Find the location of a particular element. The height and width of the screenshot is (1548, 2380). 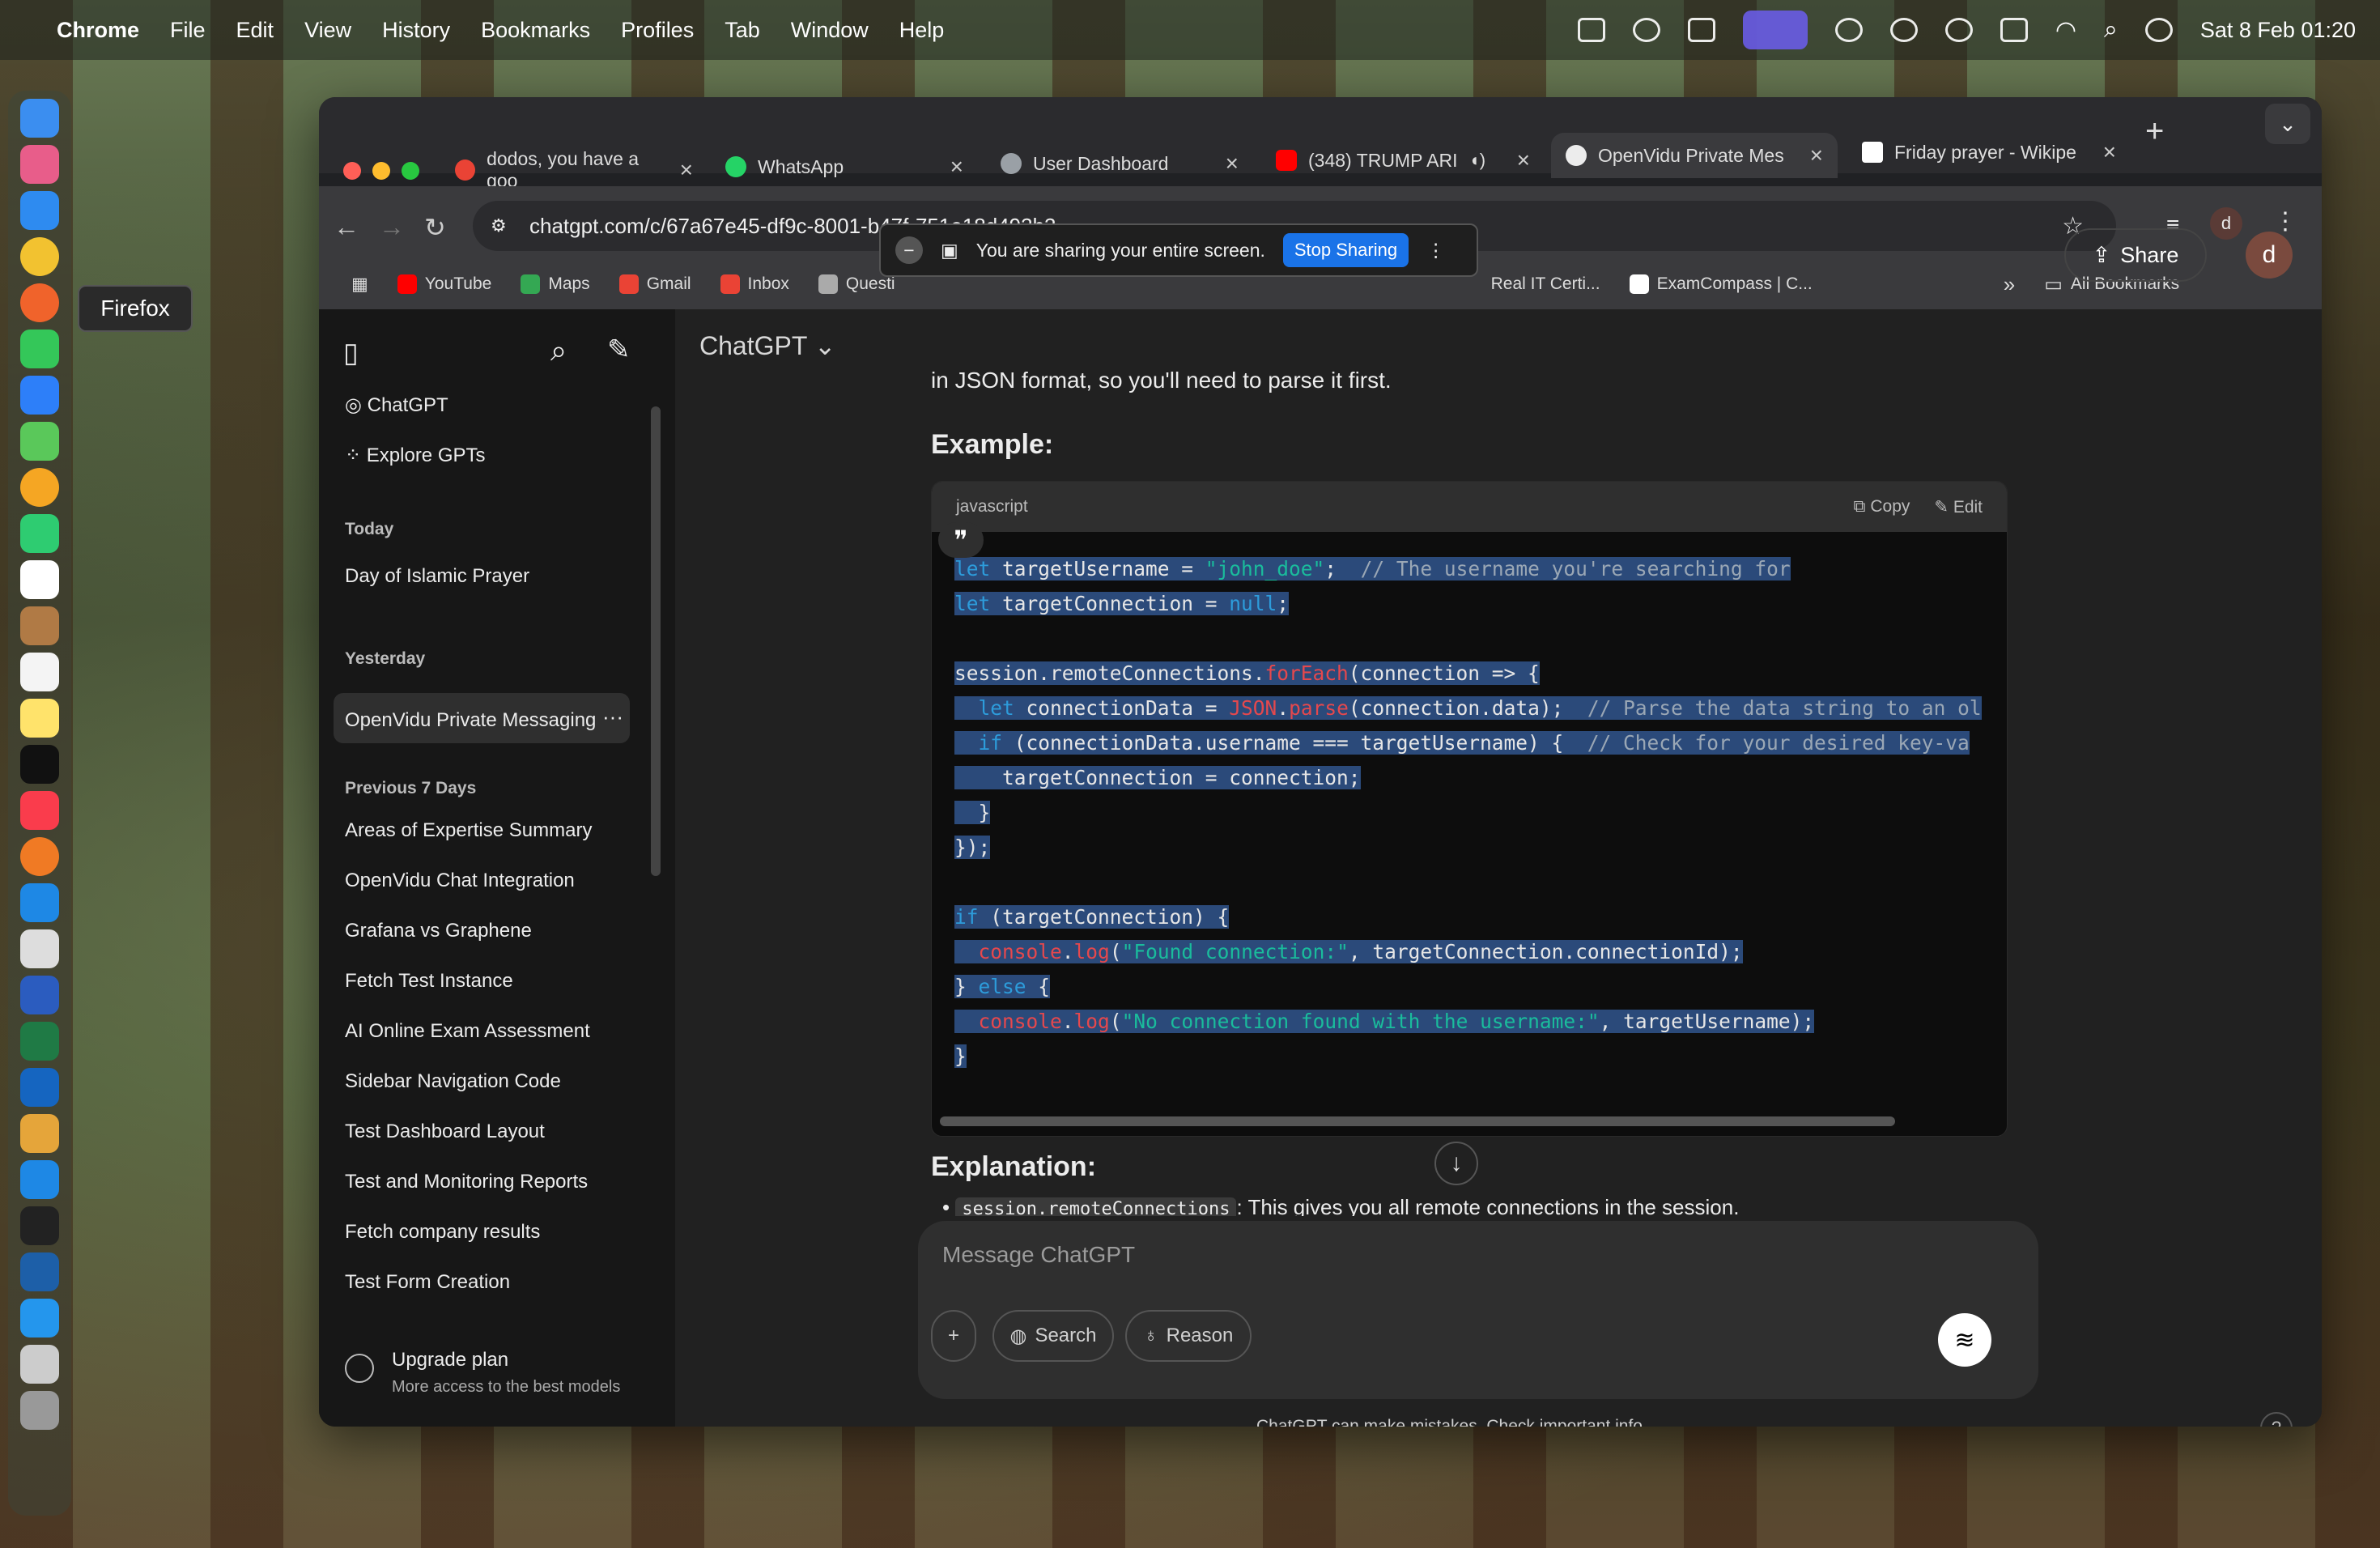

play-icon is located at coordinates (1959, 30).